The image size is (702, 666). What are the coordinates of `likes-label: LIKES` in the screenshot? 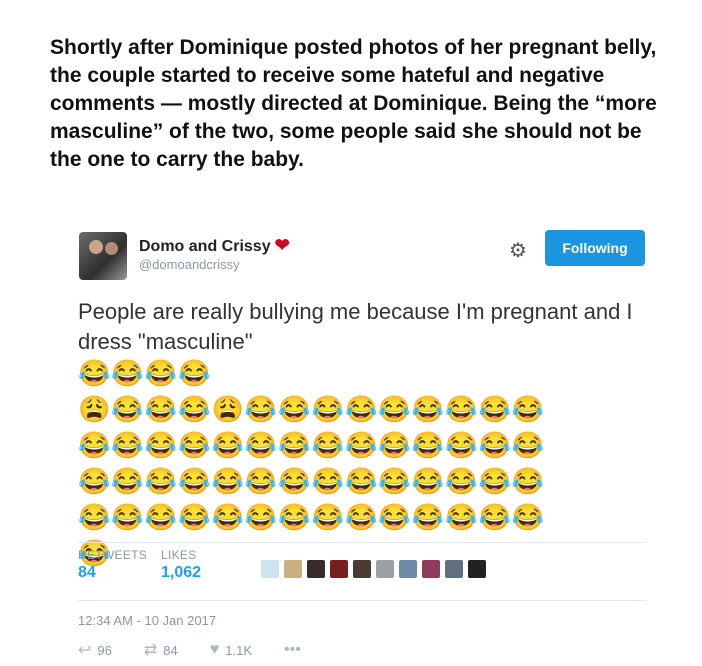 It's located at (179, 555).